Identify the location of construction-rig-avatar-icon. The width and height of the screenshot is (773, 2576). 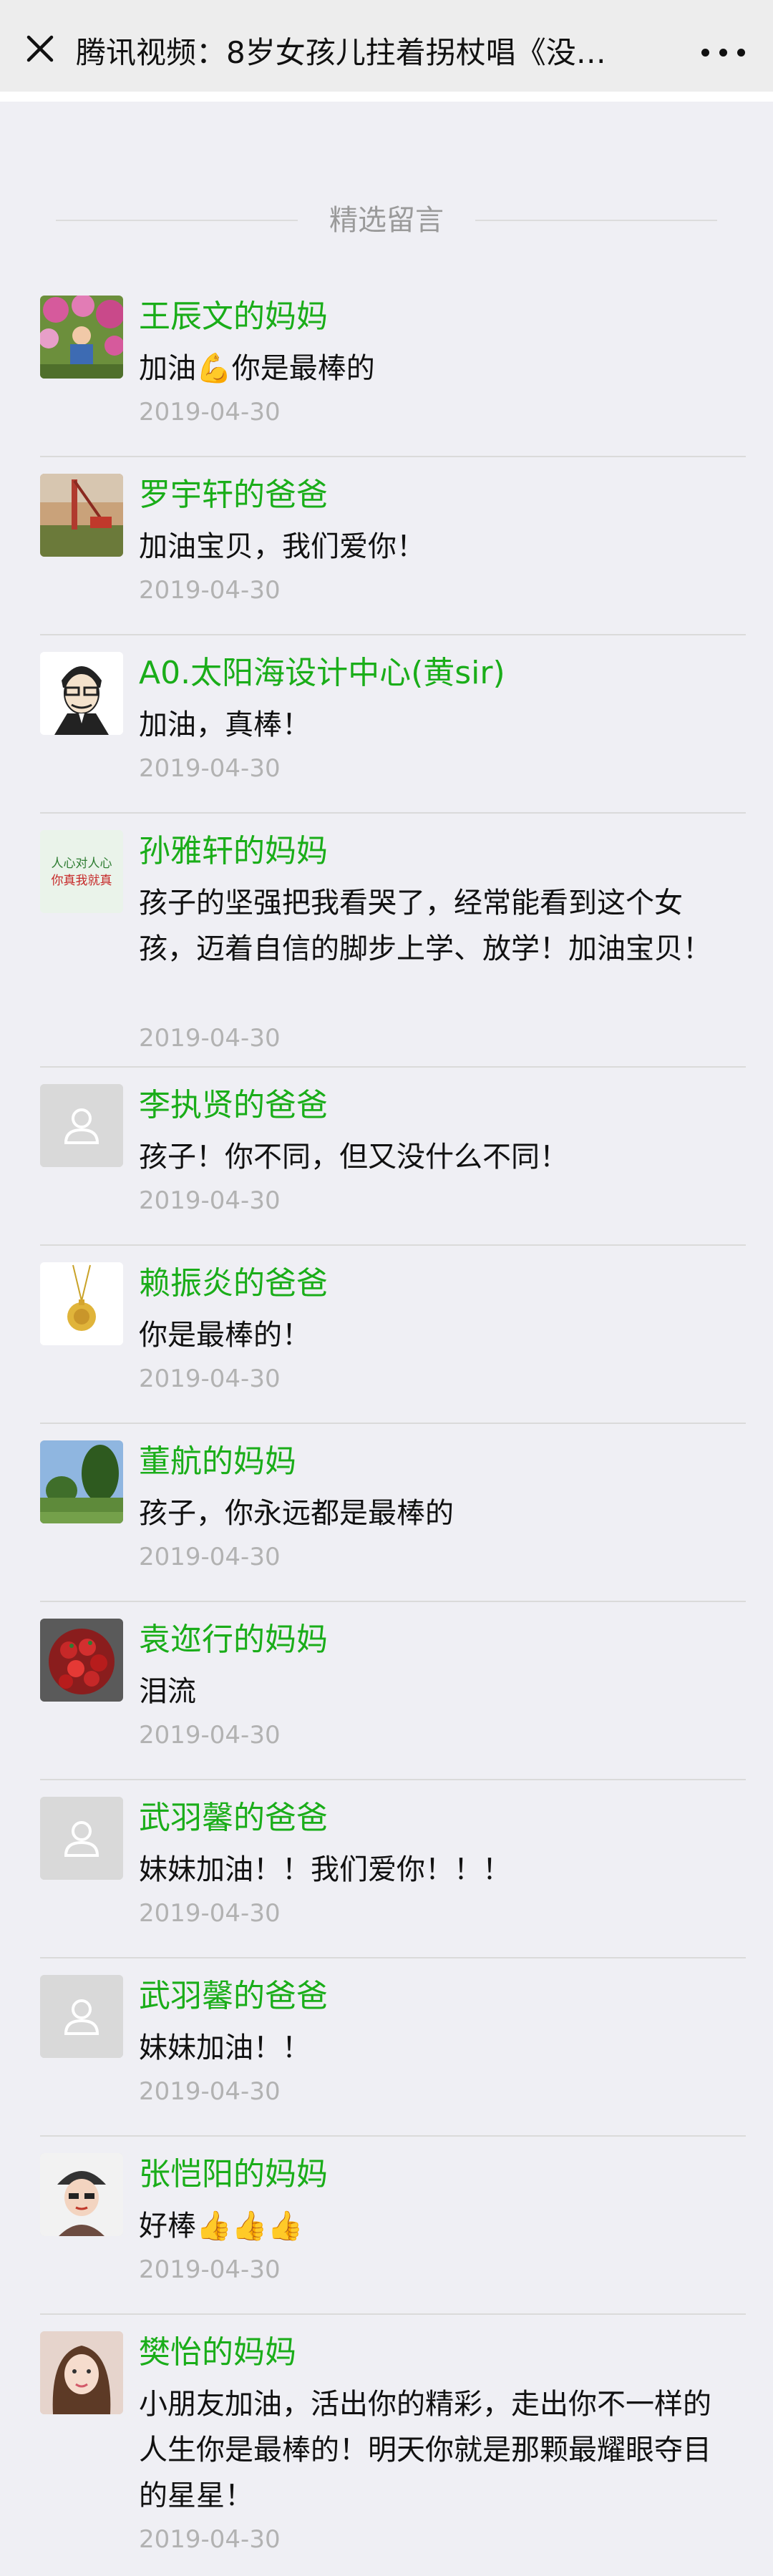
(81, 515).